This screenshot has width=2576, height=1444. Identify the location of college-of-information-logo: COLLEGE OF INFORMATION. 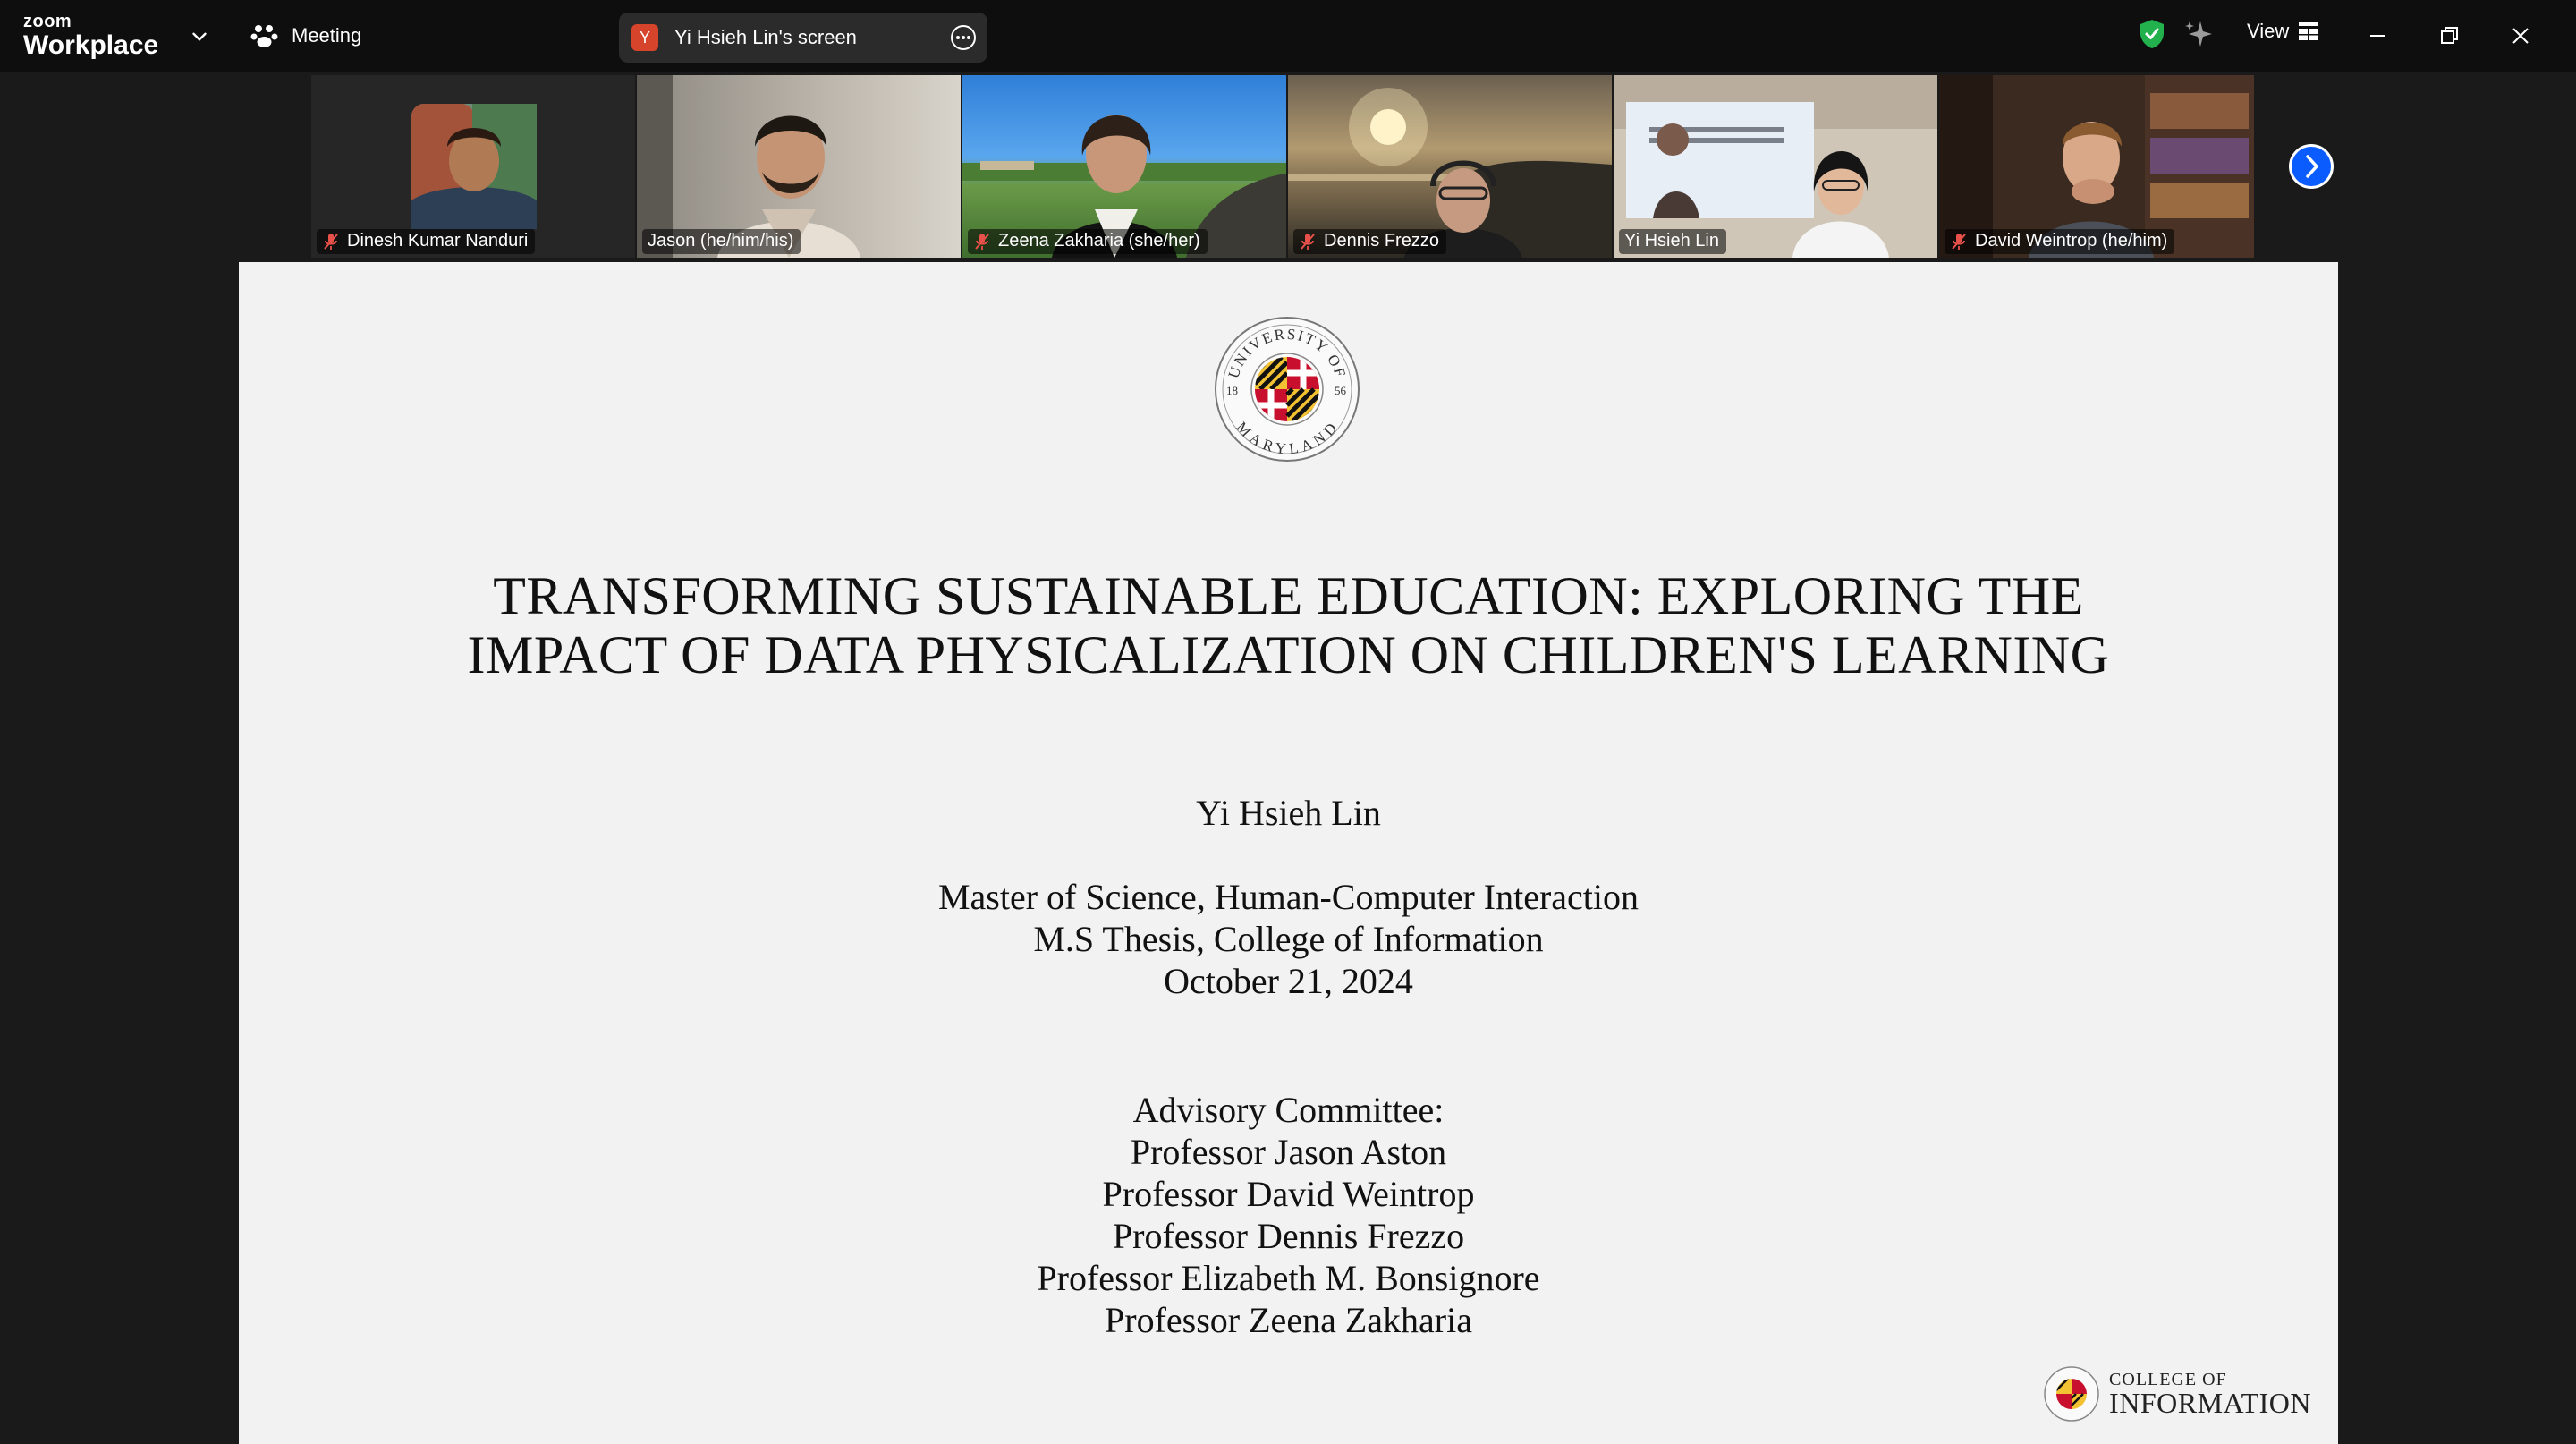
(2177, 1394).